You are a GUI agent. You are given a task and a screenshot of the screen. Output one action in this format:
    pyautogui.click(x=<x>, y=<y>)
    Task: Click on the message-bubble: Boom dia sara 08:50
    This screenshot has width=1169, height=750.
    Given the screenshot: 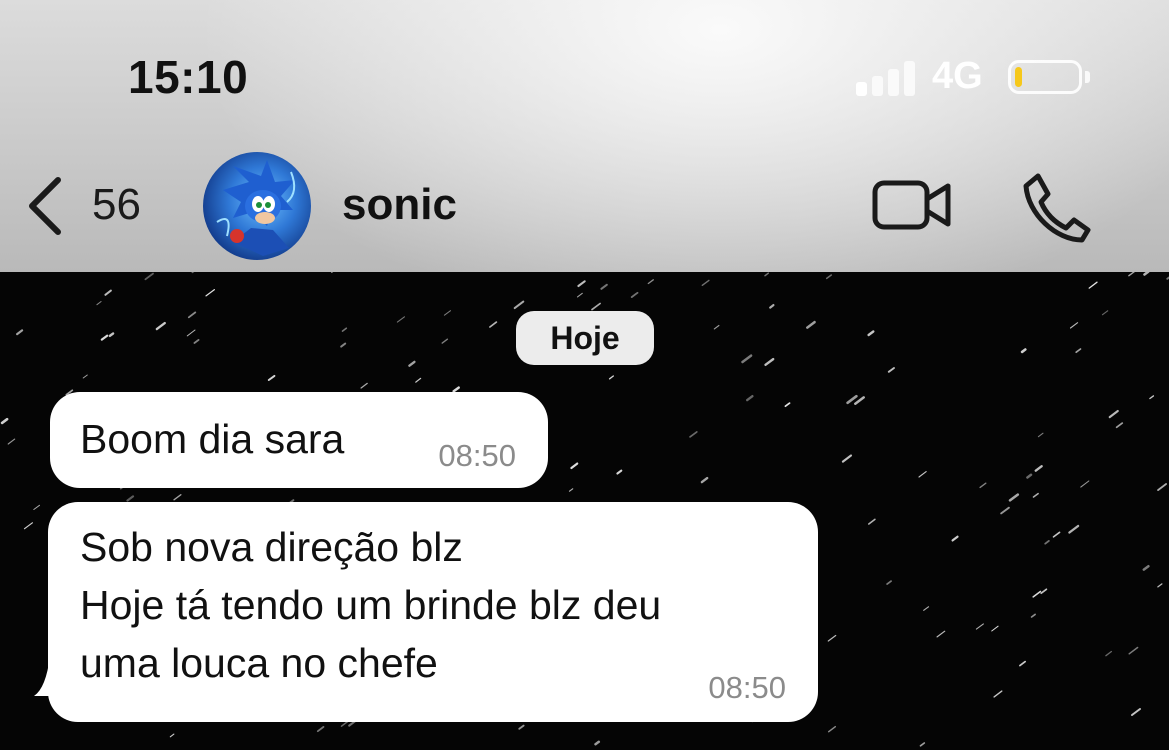 What is the action you would take?
    pyautogui.click(x=299, y=440)
    